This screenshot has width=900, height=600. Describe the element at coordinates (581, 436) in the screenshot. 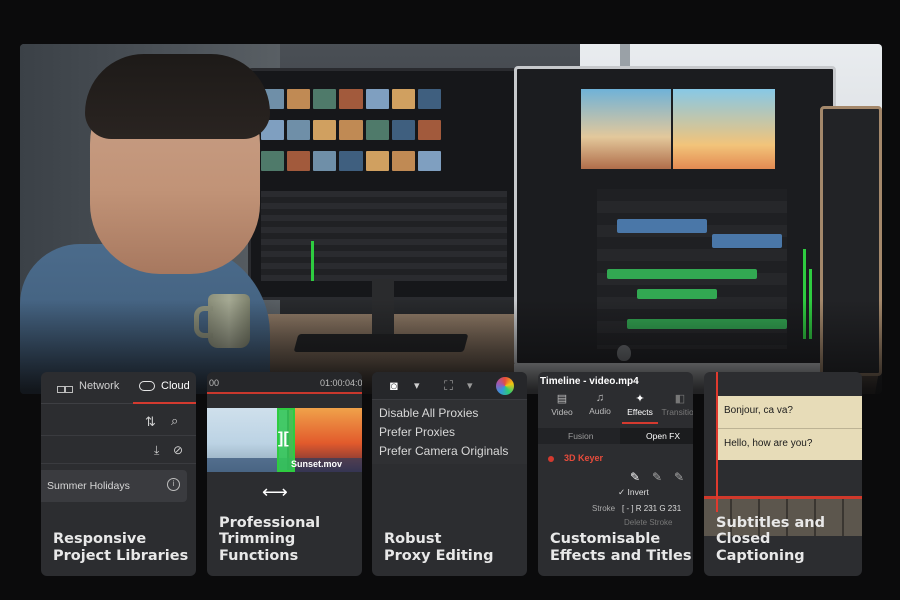

I see `subtab-fusion: Fusion` at that location.